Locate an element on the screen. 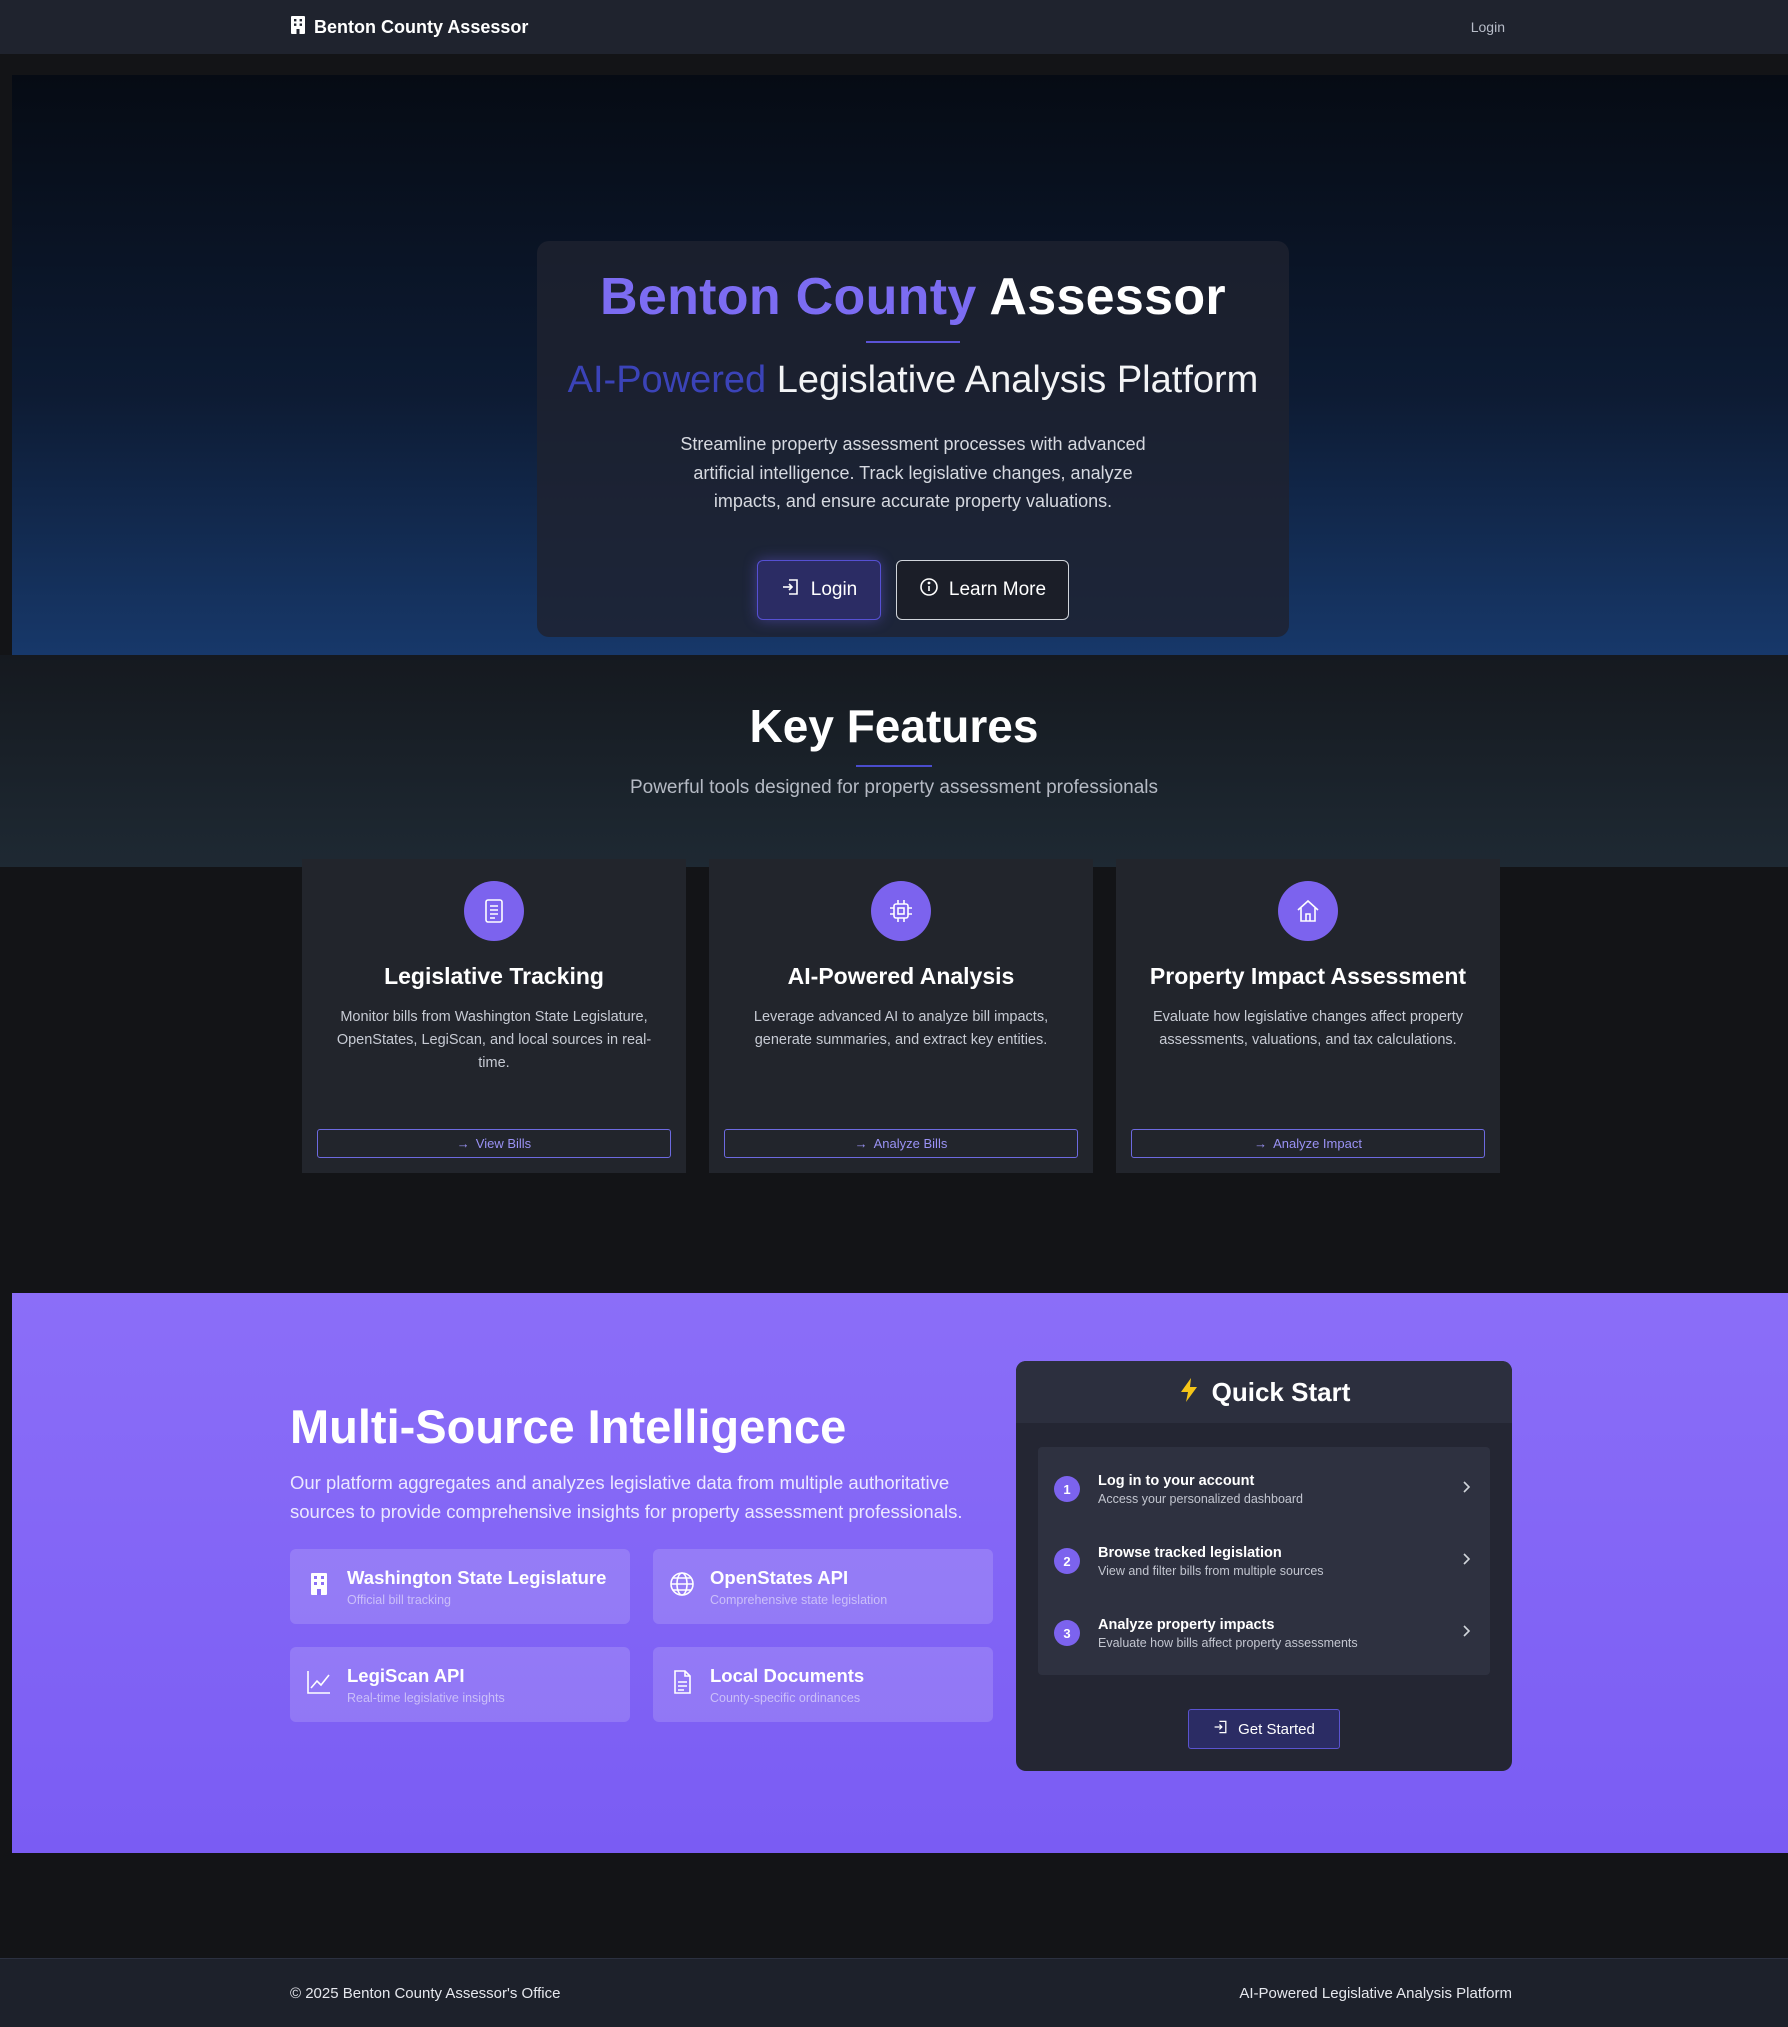 The image size is (1788, 2027). hero-login-button: Login is located at coordinates (819, 589).